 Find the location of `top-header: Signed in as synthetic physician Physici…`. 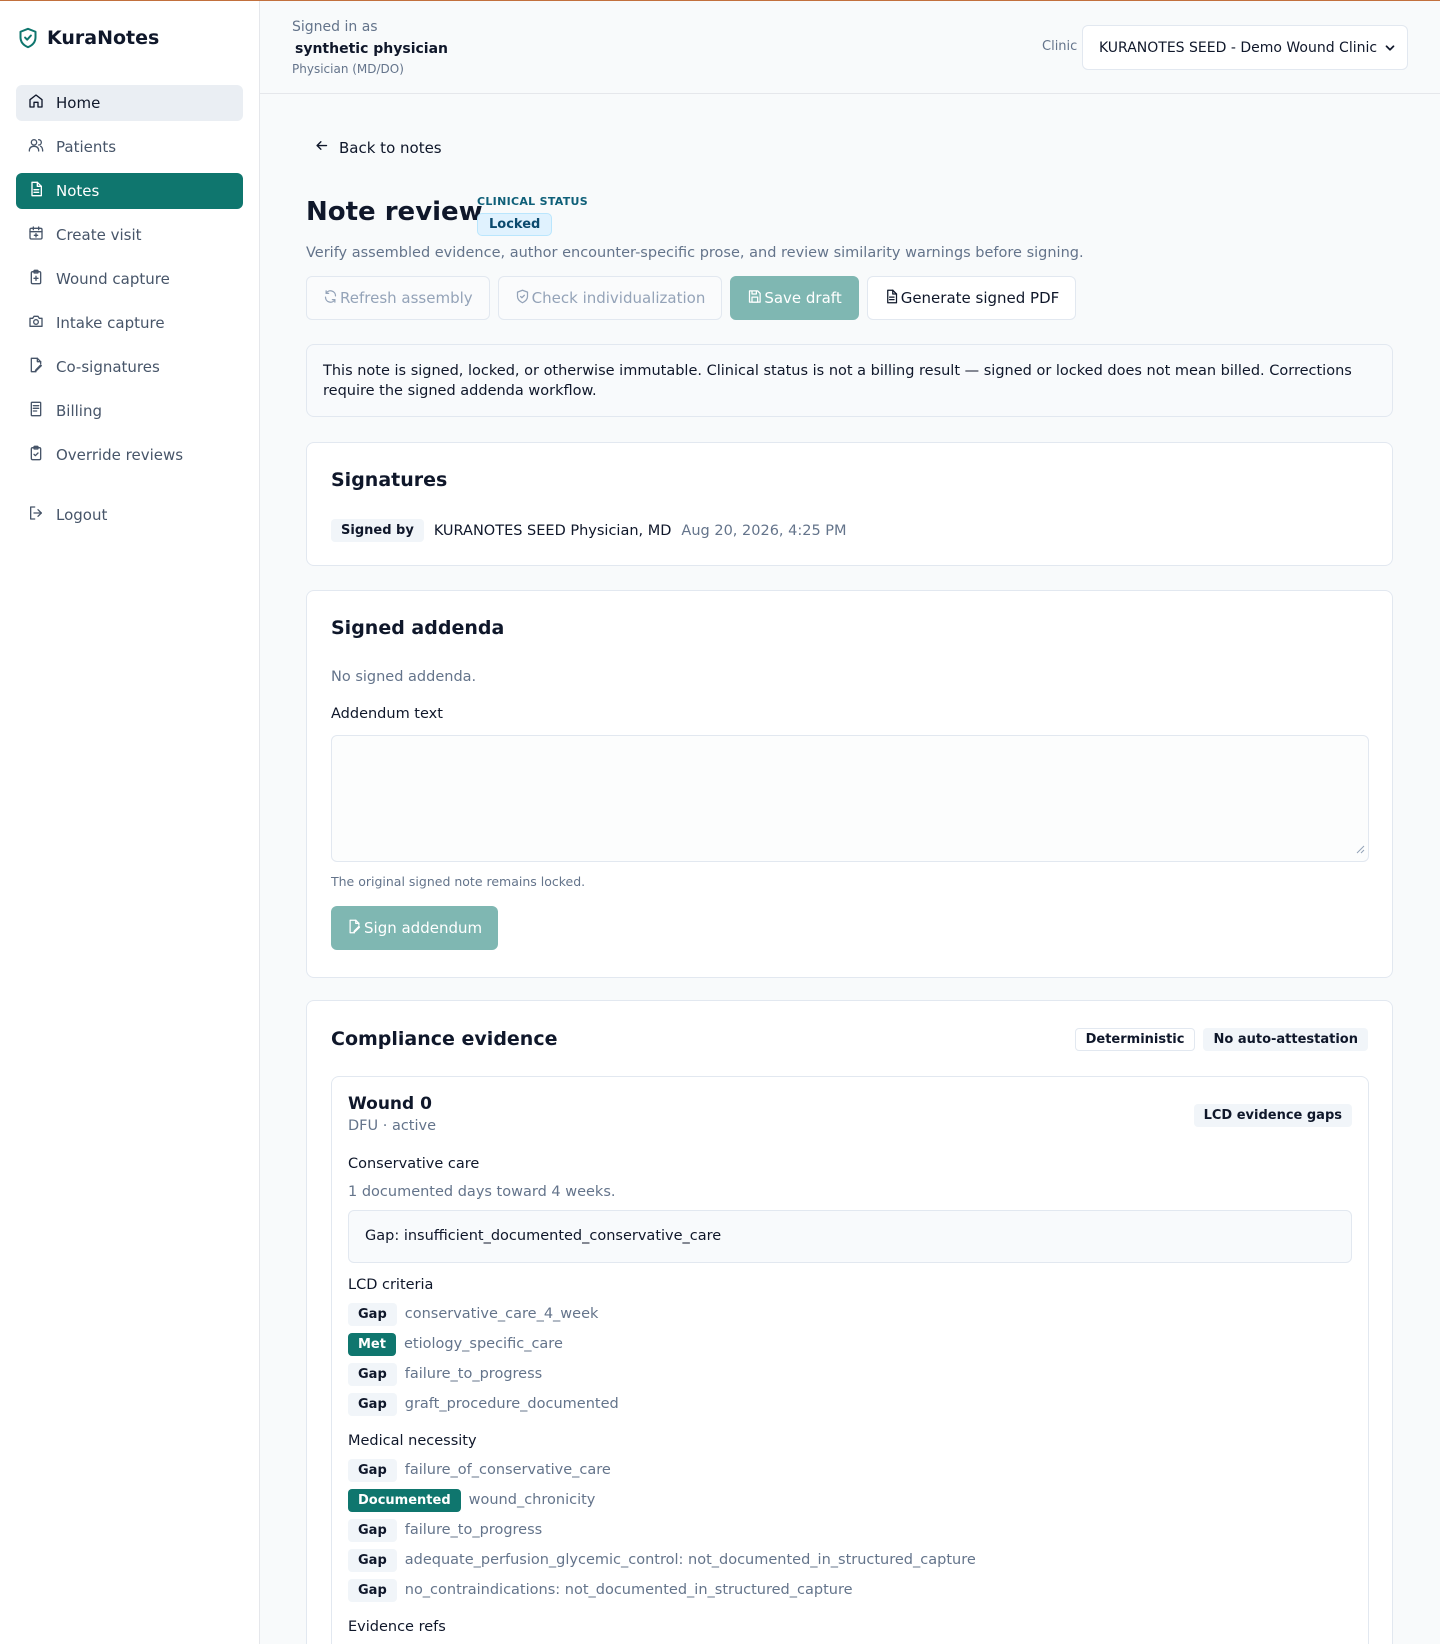

top-header: Signed in as synthetic physician Physici… is located at coordinates (850, 47).